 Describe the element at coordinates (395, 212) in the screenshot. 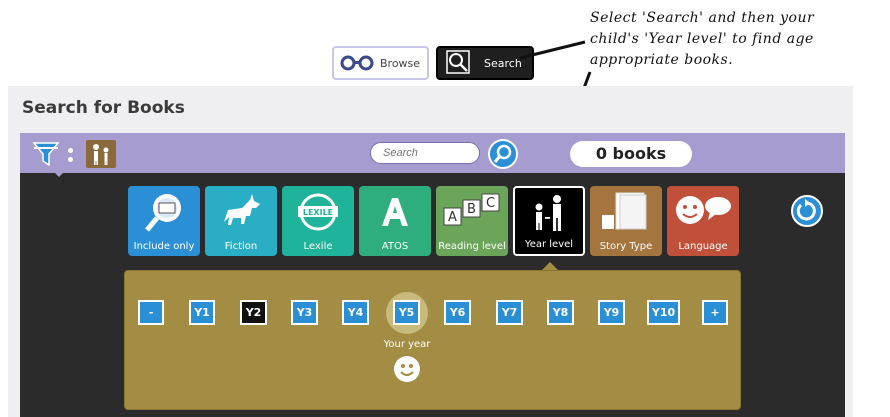

I see `letter-a-icon` at that location.